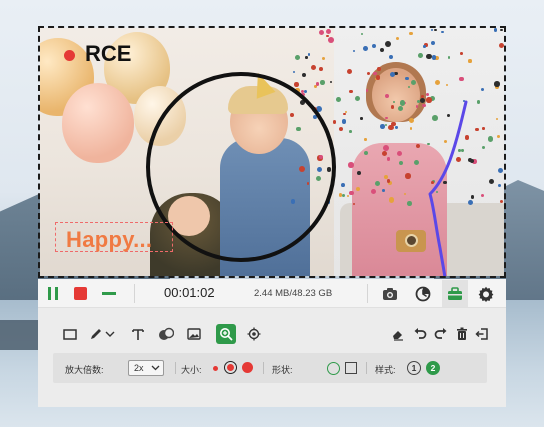 The width and height of the screenshot is (544, 427). What do you see at coordinates (462, 334) in the screenshot?
I see `trash-icon` at bounding box center [462, 334].